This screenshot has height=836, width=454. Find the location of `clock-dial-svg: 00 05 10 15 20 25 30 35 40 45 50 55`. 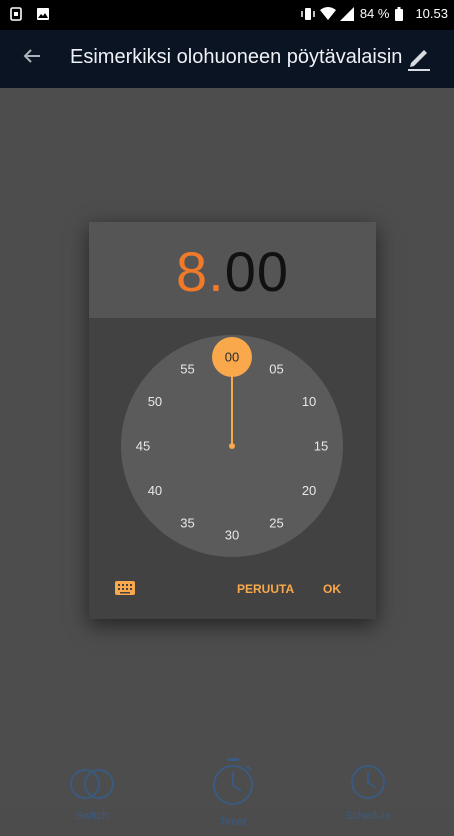

clock-dial-svg: 00 05 10 15 20 25 30 35 40 45 50 55 is located at coordinates (232, 440).